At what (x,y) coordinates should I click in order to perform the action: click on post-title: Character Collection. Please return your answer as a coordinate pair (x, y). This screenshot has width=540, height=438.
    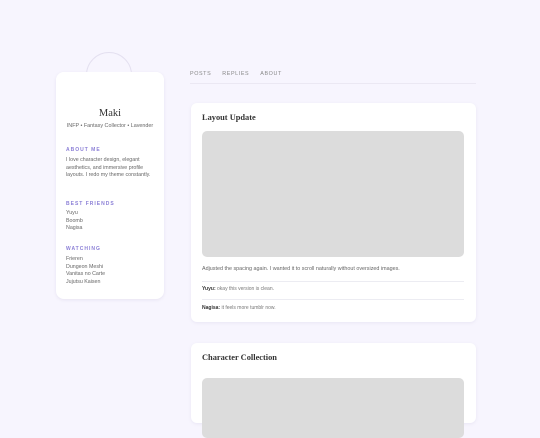
    Looking at the image, I should click on (239, 357).